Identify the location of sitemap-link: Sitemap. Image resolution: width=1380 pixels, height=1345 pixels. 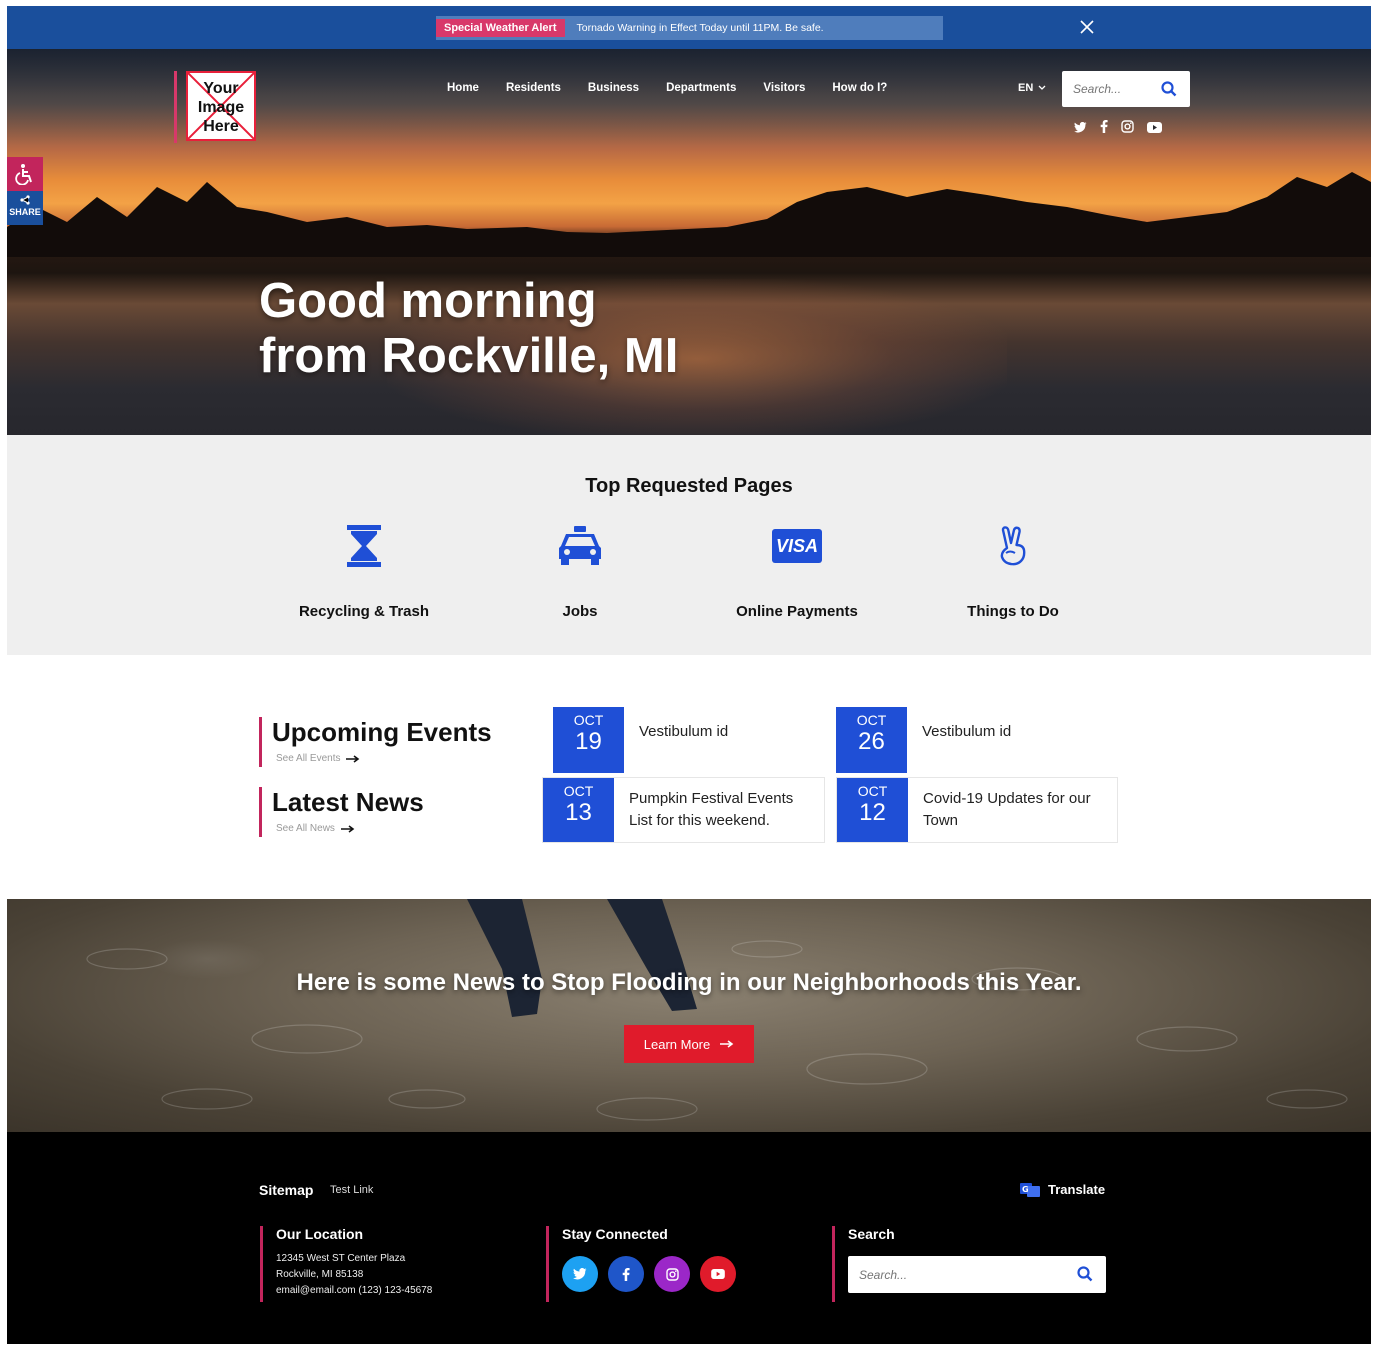
(286, 1190).